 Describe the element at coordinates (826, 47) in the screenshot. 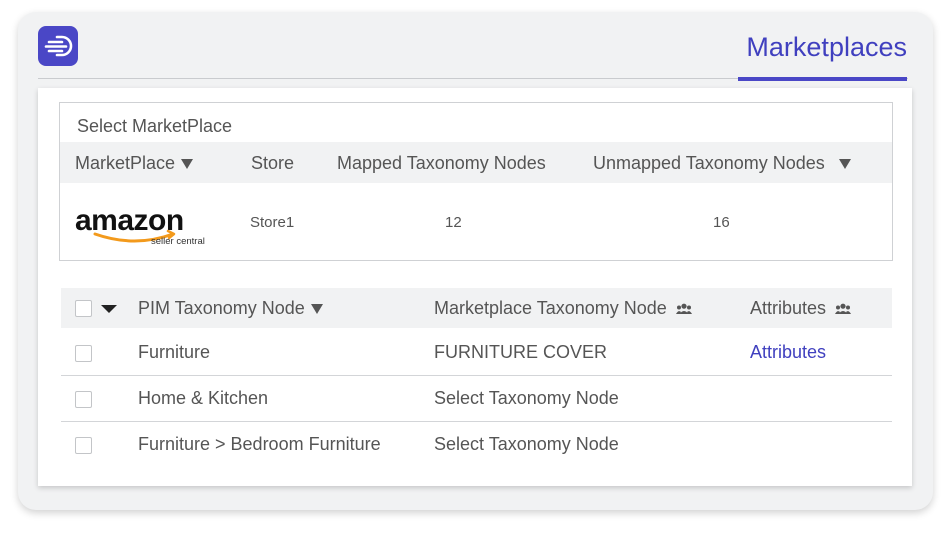

I see `tab-marketplaces: Marketplaces` at that location.